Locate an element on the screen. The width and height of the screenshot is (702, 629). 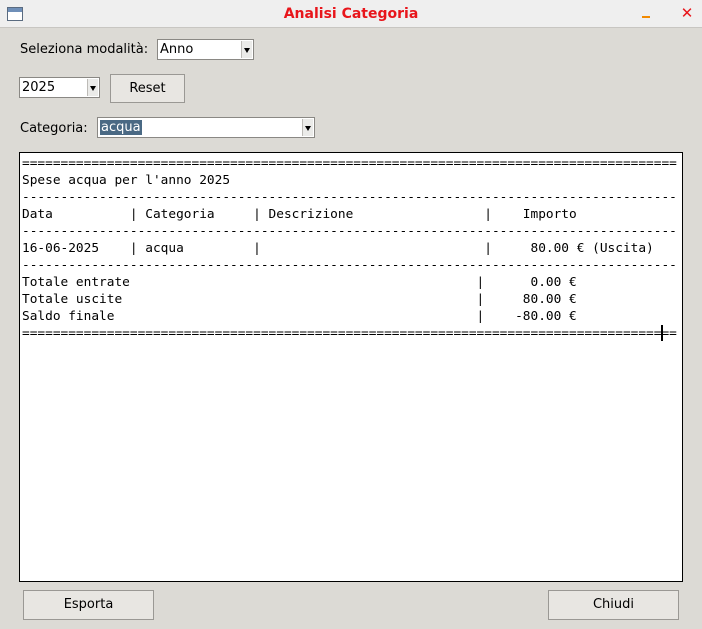
title-bar: Analisi Categoria ✕ is located at coordinates (351, 14).